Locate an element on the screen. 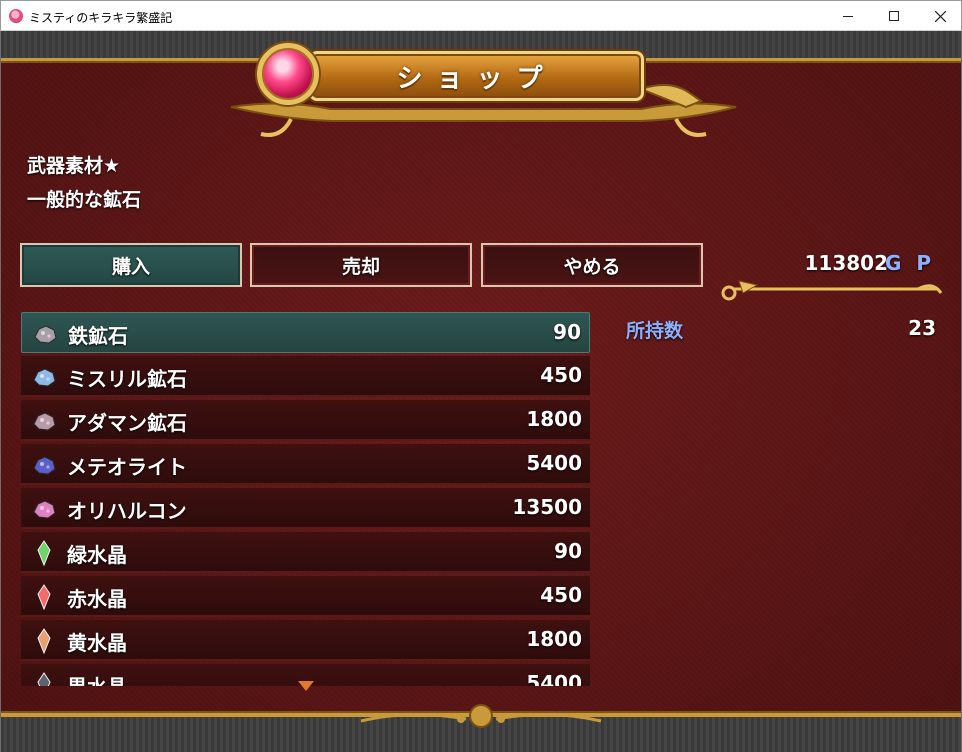 This screenshot has width=962, height=752. item-name: ミスリル鉱石 is located at coordinates (127, 379).